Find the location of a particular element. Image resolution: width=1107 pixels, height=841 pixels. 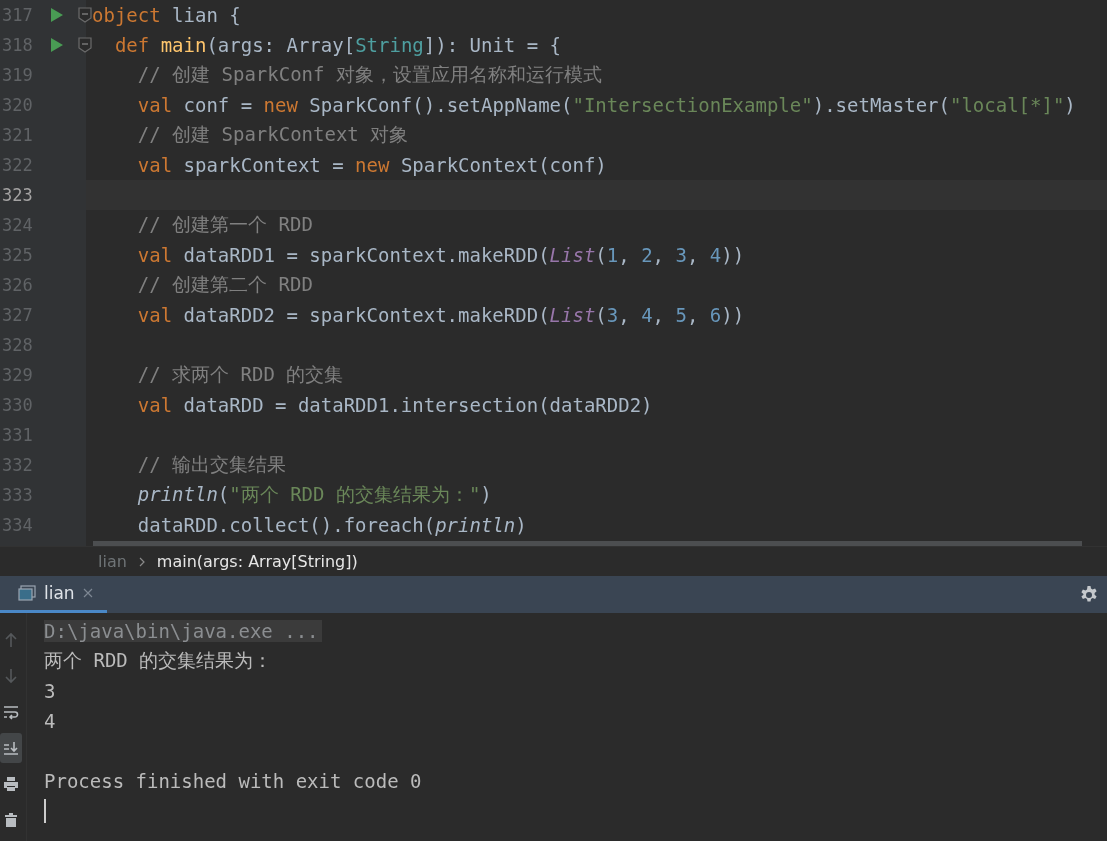

scroll-end-button is located at coordinates (11, 748).